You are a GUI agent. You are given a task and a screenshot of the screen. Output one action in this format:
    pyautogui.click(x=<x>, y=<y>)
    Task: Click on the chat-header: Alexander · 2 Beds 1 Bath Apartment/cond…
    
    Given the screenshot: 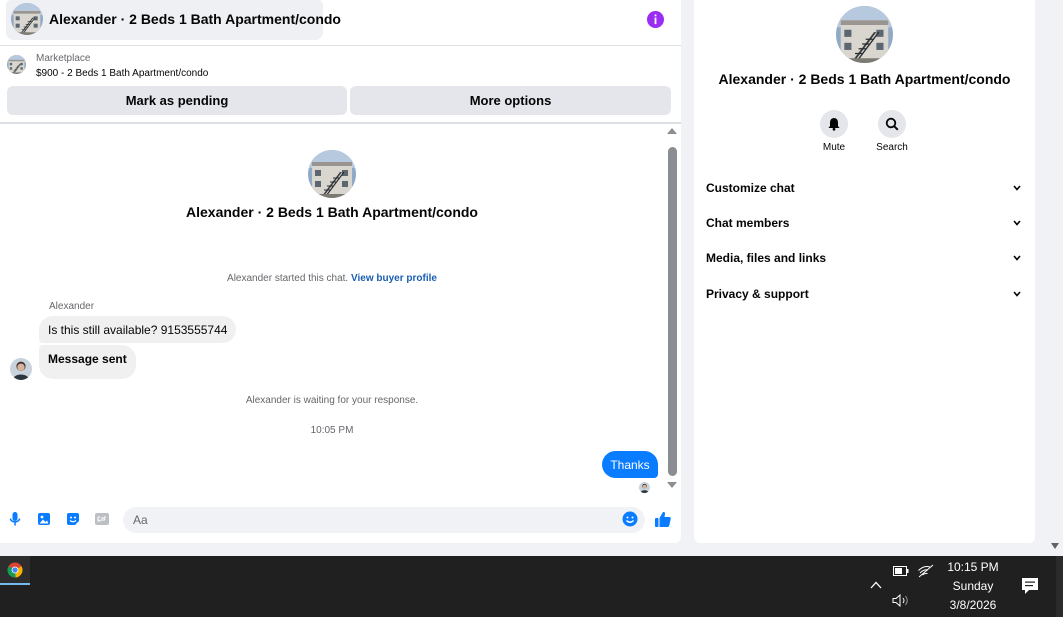 What is the action you would take?
    pyautogui.click(x=340, y=23)
    